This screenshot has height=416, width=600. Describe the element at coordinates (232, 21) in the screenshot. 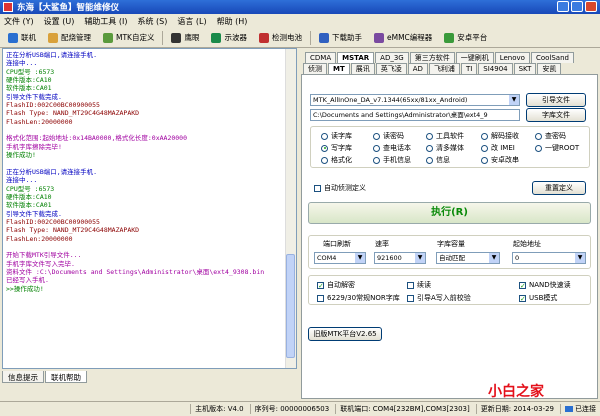

I see `menu-help: 帮助 (H)` at that location.